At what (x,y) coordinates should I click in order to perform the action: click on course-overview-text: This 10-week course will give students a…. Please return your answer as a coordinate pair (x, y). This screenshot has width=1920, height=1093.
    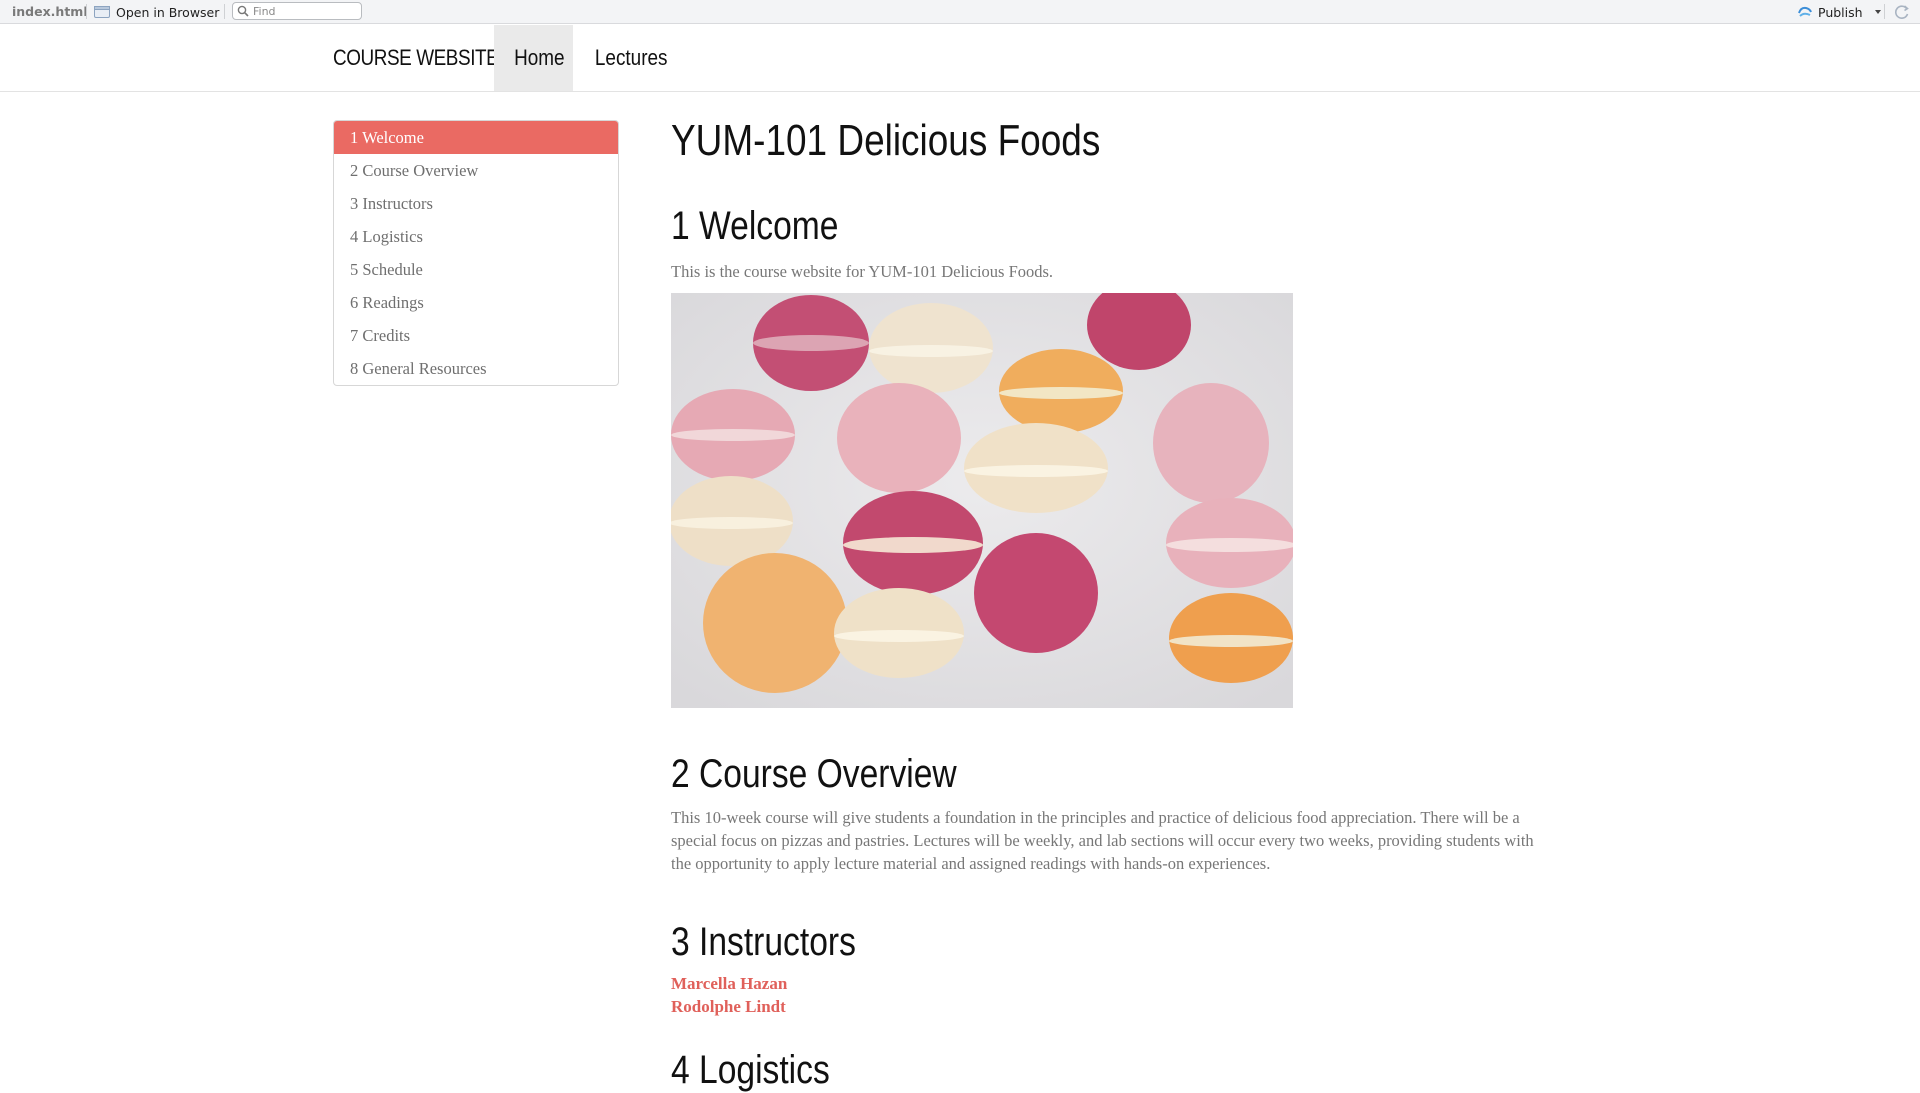
    Looking at the image, I should click on (1102, 840).